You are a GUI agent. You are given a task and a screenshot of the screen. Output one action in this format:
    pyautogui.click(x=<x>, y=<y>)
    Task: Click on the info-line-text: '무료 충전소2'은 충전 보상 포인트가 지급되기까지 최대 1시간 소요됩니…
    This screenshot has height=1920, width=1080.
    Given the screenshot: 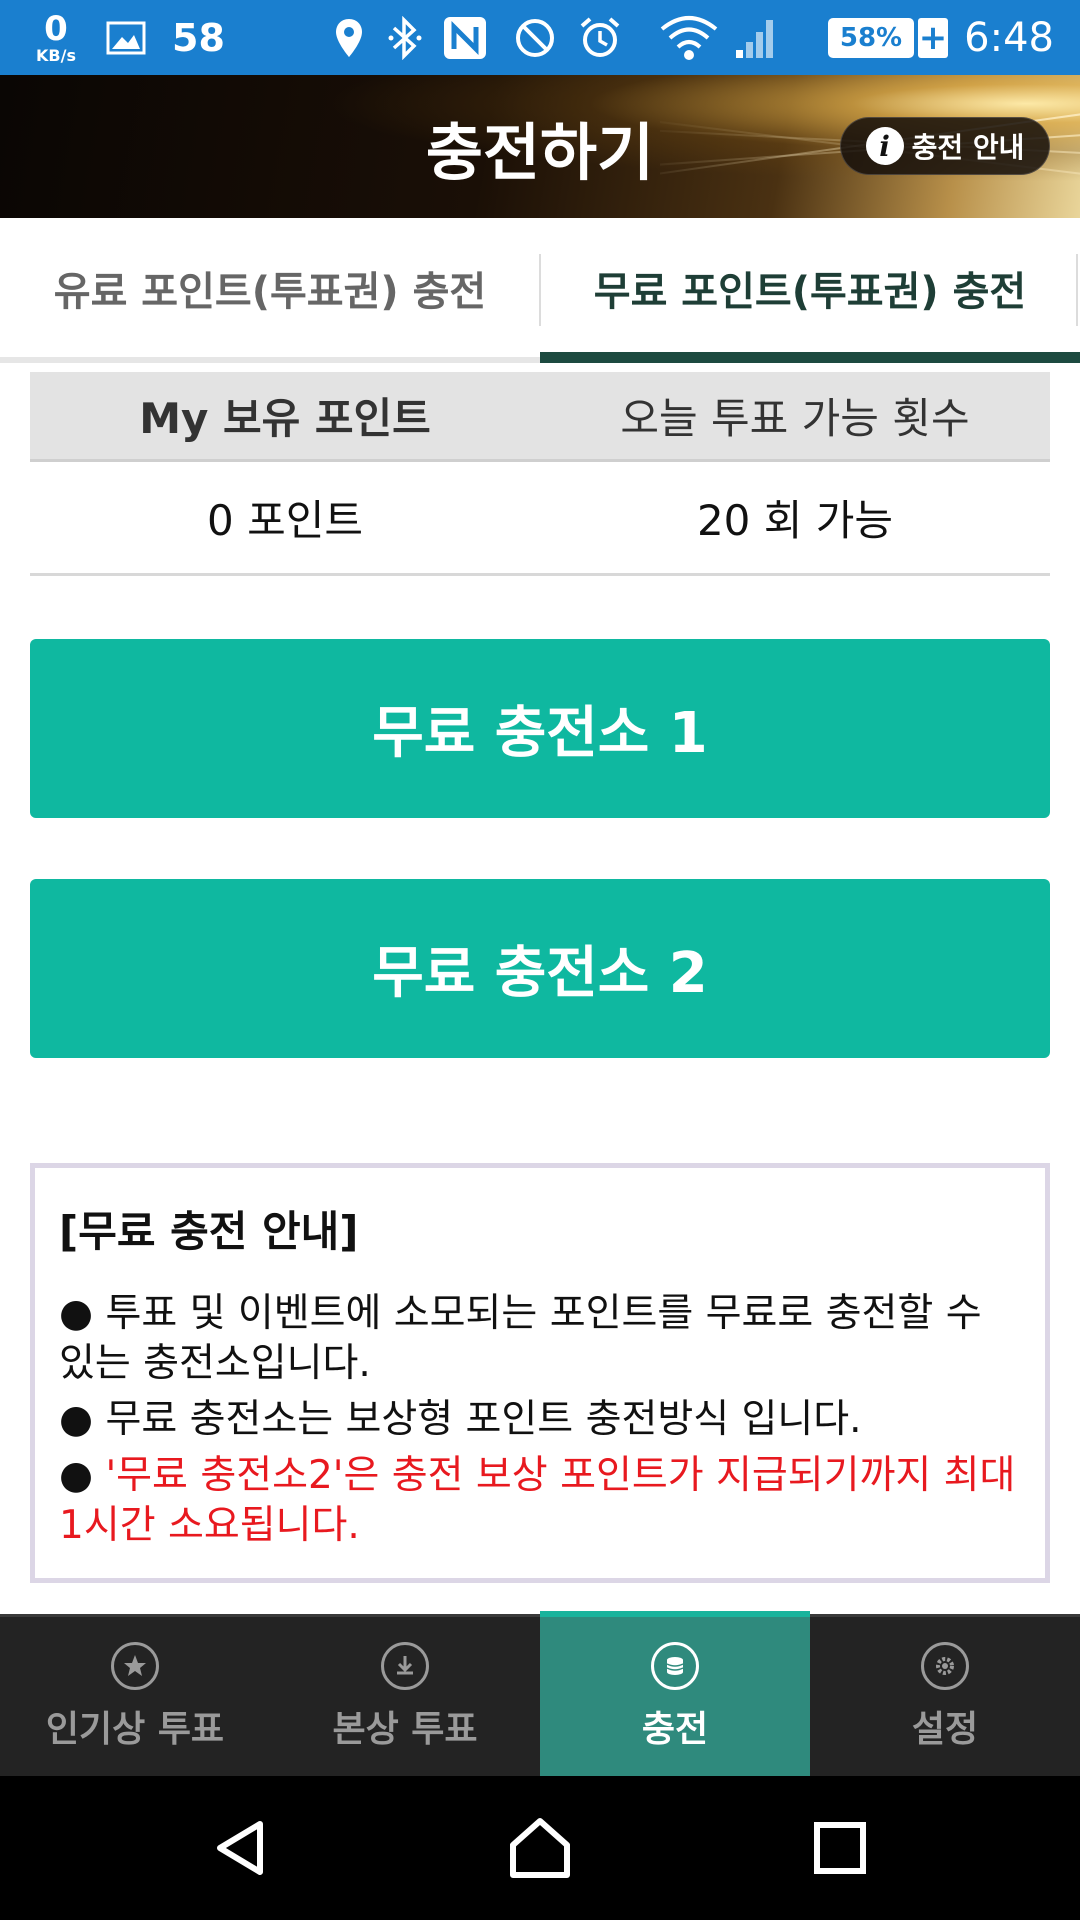 What is the action you would take?
    pyautogui.click(x=537, y=1500)
    